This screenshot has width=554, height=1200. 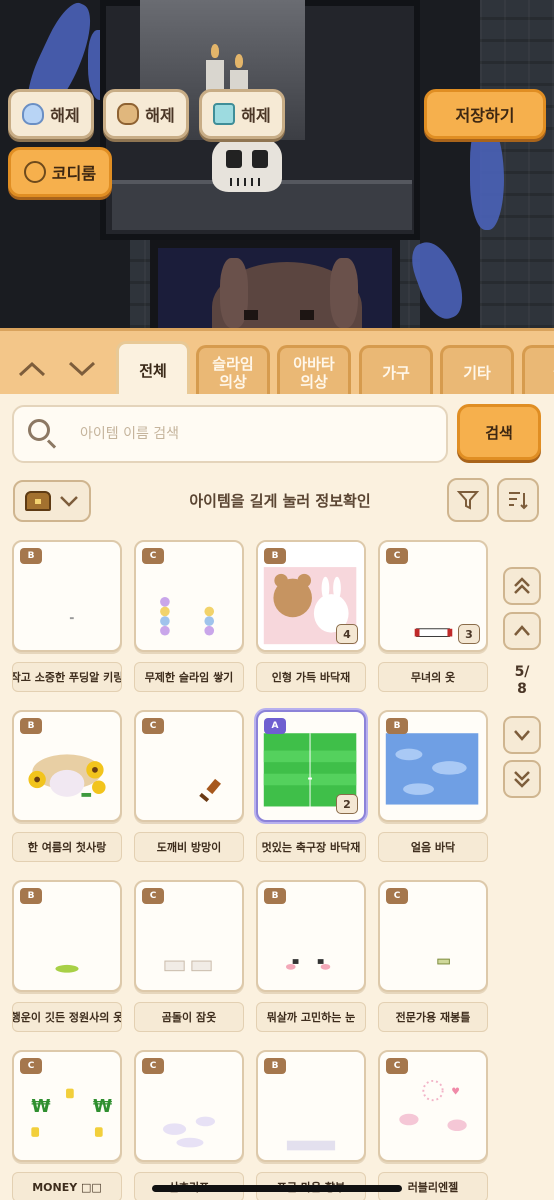 I want to click on cozy-heart-art, so click(x=311, y=1145).